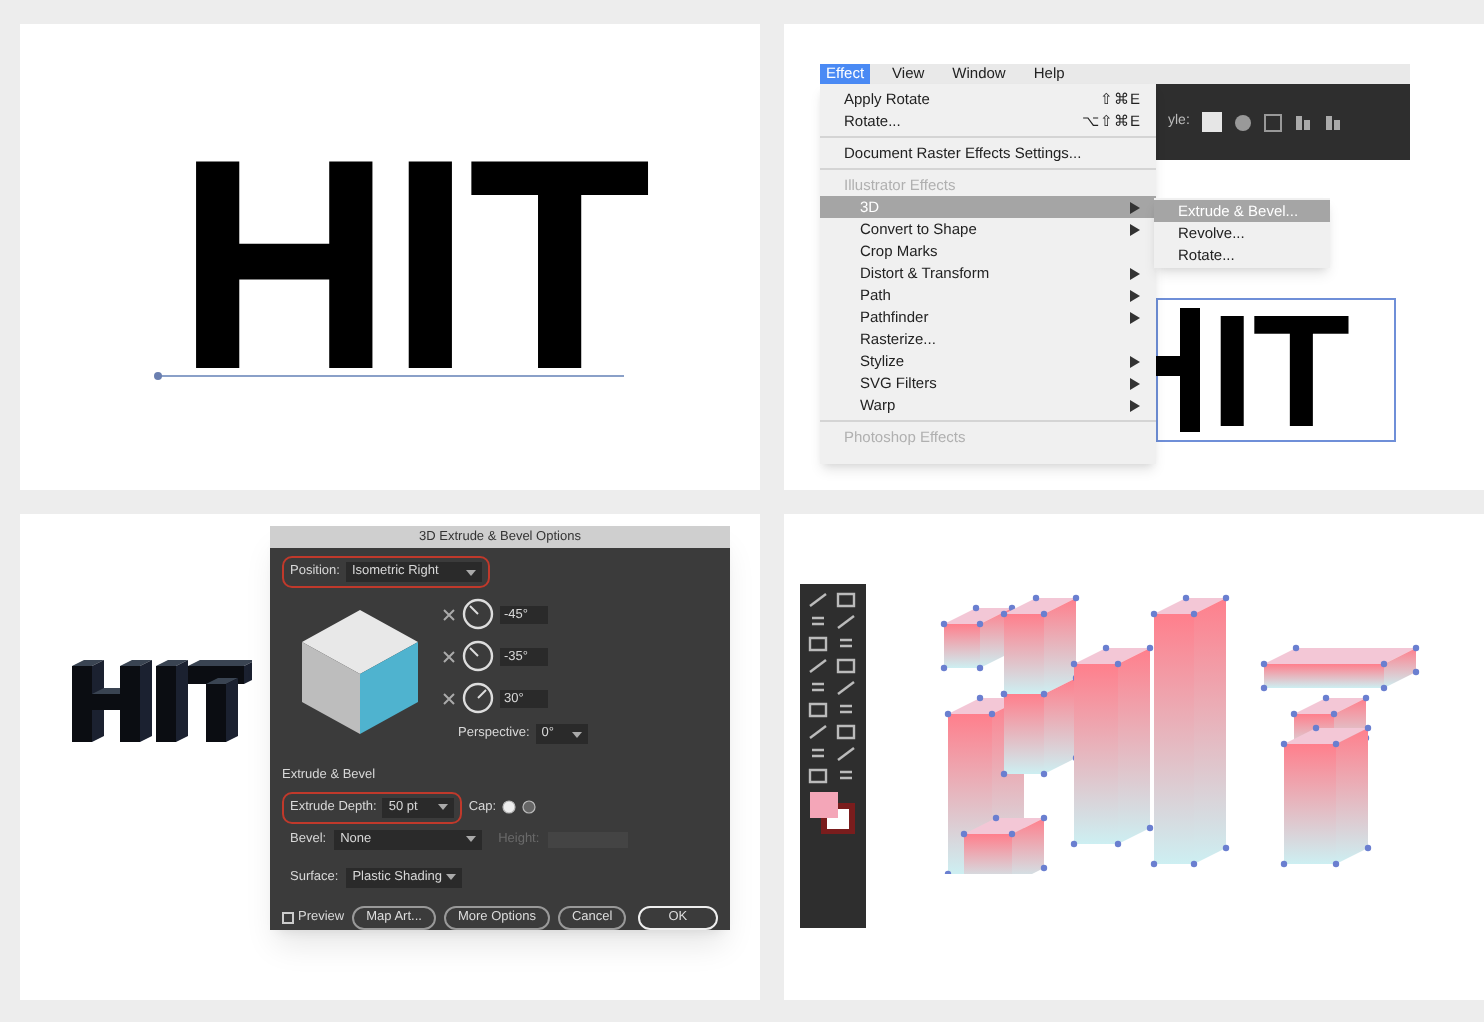  What do you see at coordinates (412, 265) in the screenshot?
I see `artwork-text: HIT` at bounding box center [412, 265].